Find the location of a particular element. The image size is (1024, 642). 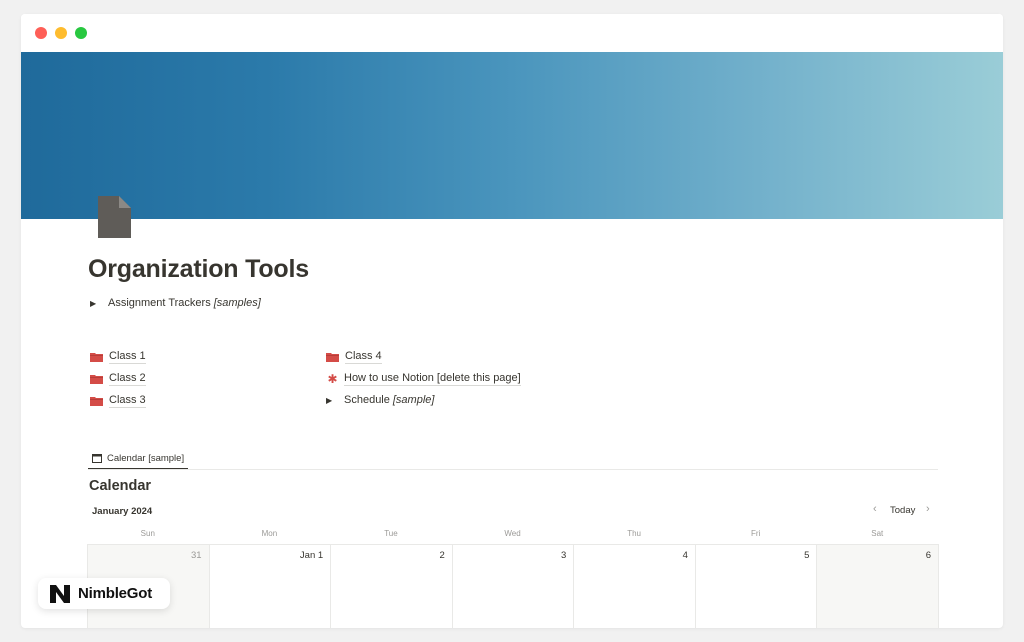

tab-calendar-sample: Calendar [sample] is located at coordinates (138, 459).